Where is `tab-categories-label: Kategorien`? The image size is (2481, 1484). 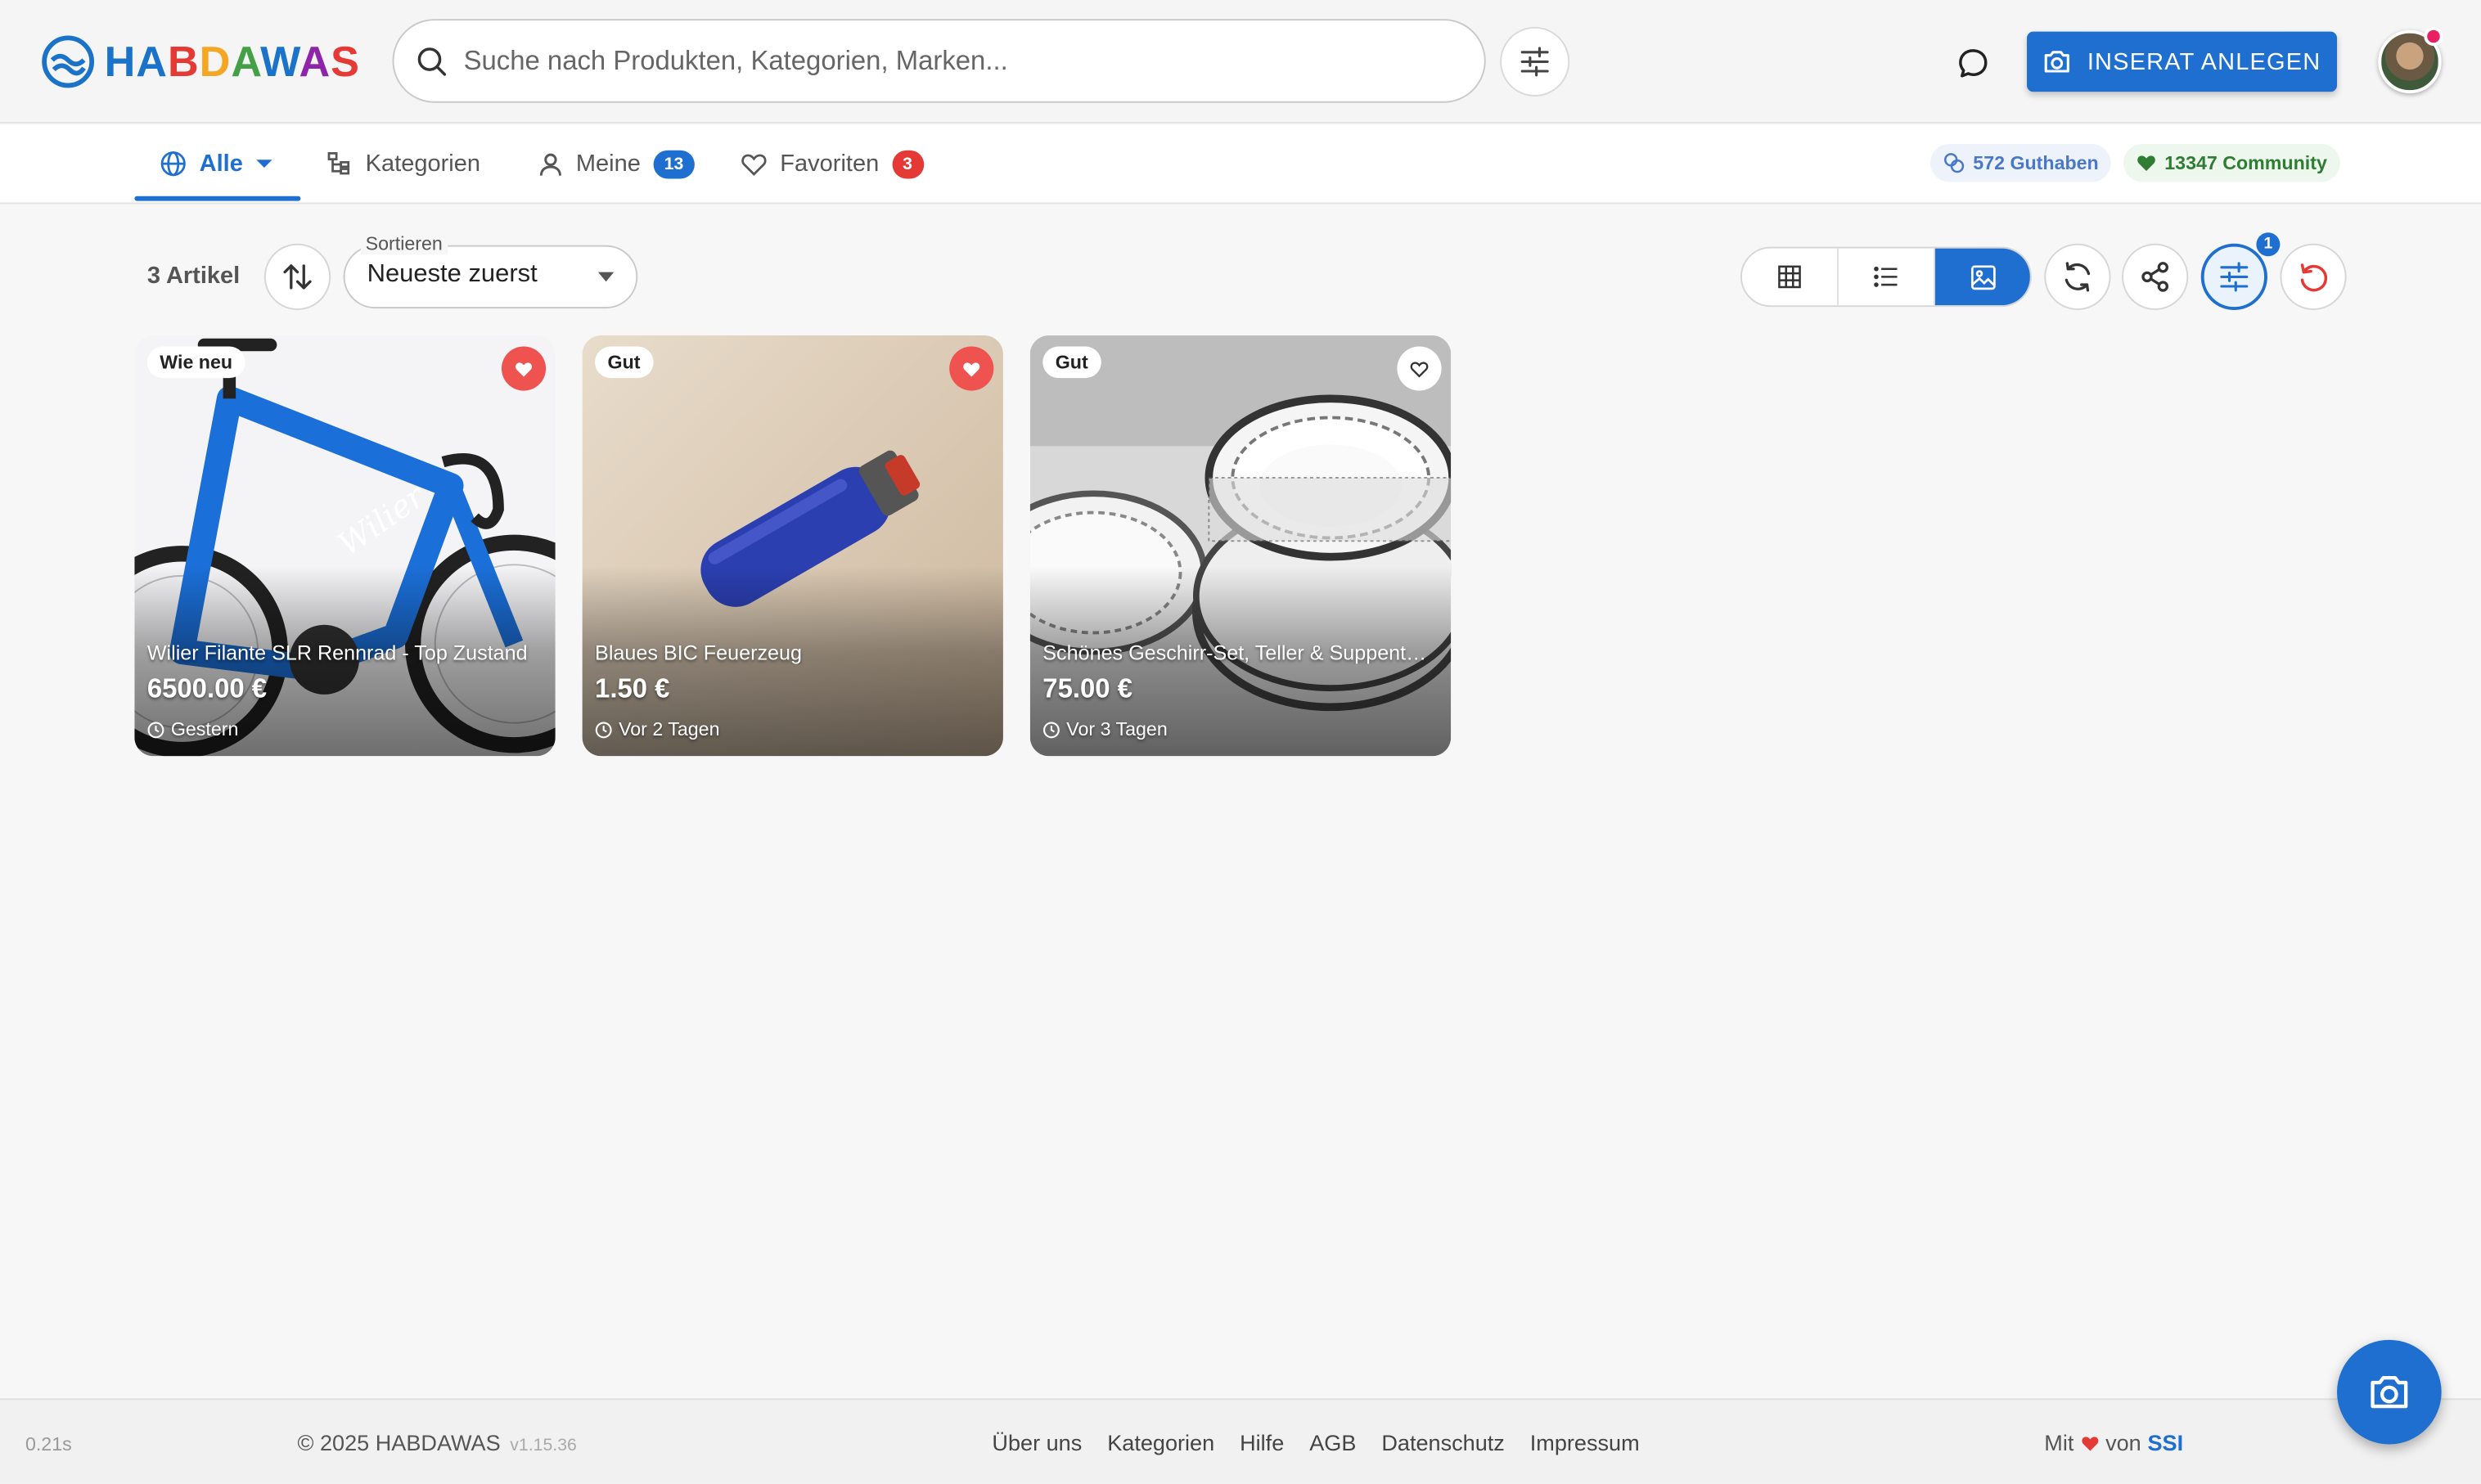 tab-categories-label: Kategorien is located at coordinates (423, 164).